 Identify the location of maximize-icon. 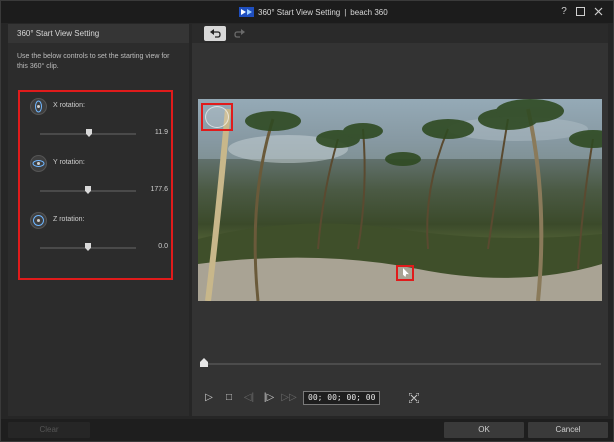
(580, 11).